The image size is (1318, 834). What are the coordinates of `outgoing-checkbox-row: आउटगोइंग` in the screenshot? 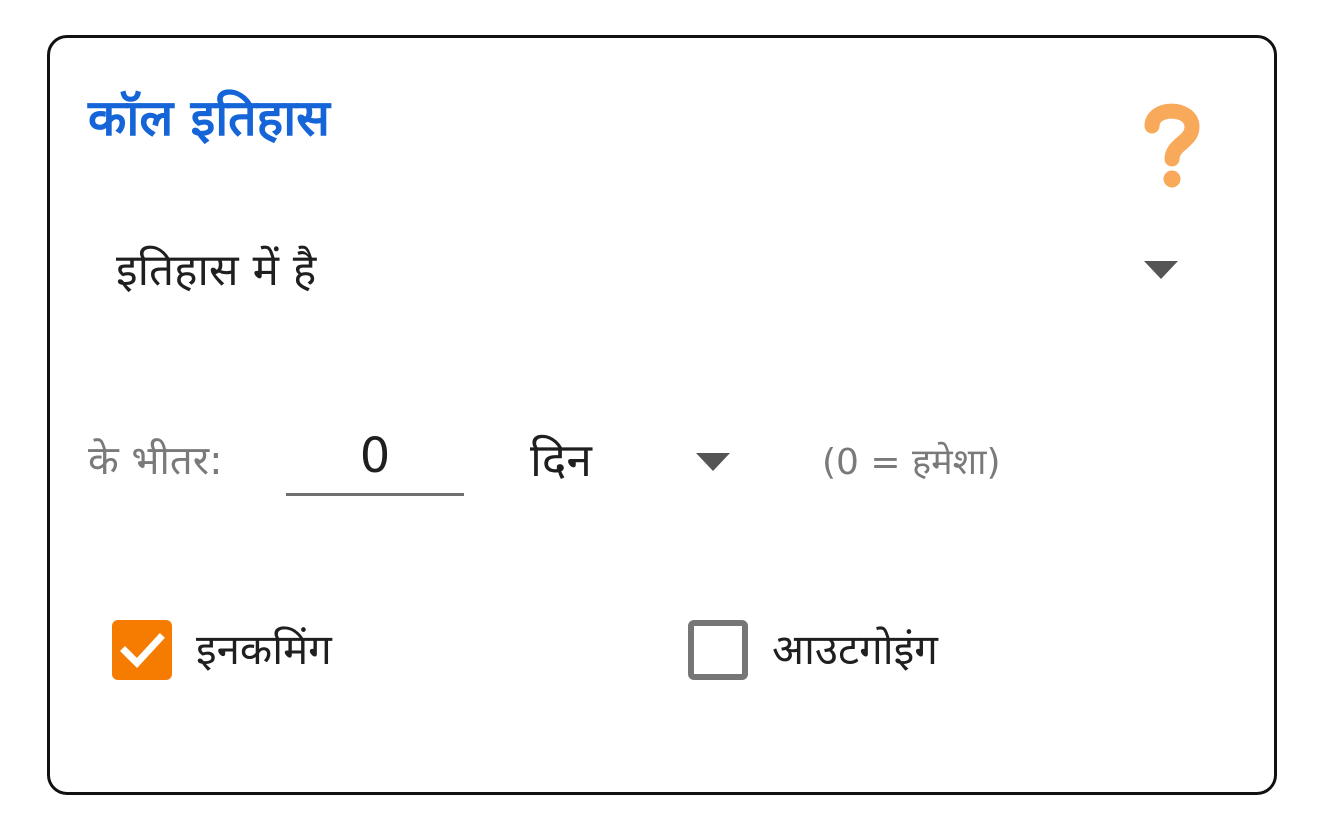 It's located at (916, 650).